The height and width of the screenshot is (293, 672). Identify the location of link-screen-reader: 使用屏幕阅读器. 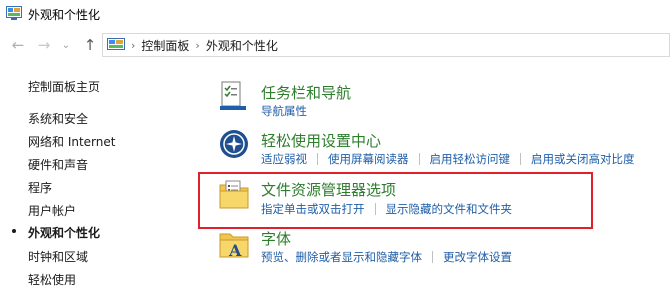
(368, 159).